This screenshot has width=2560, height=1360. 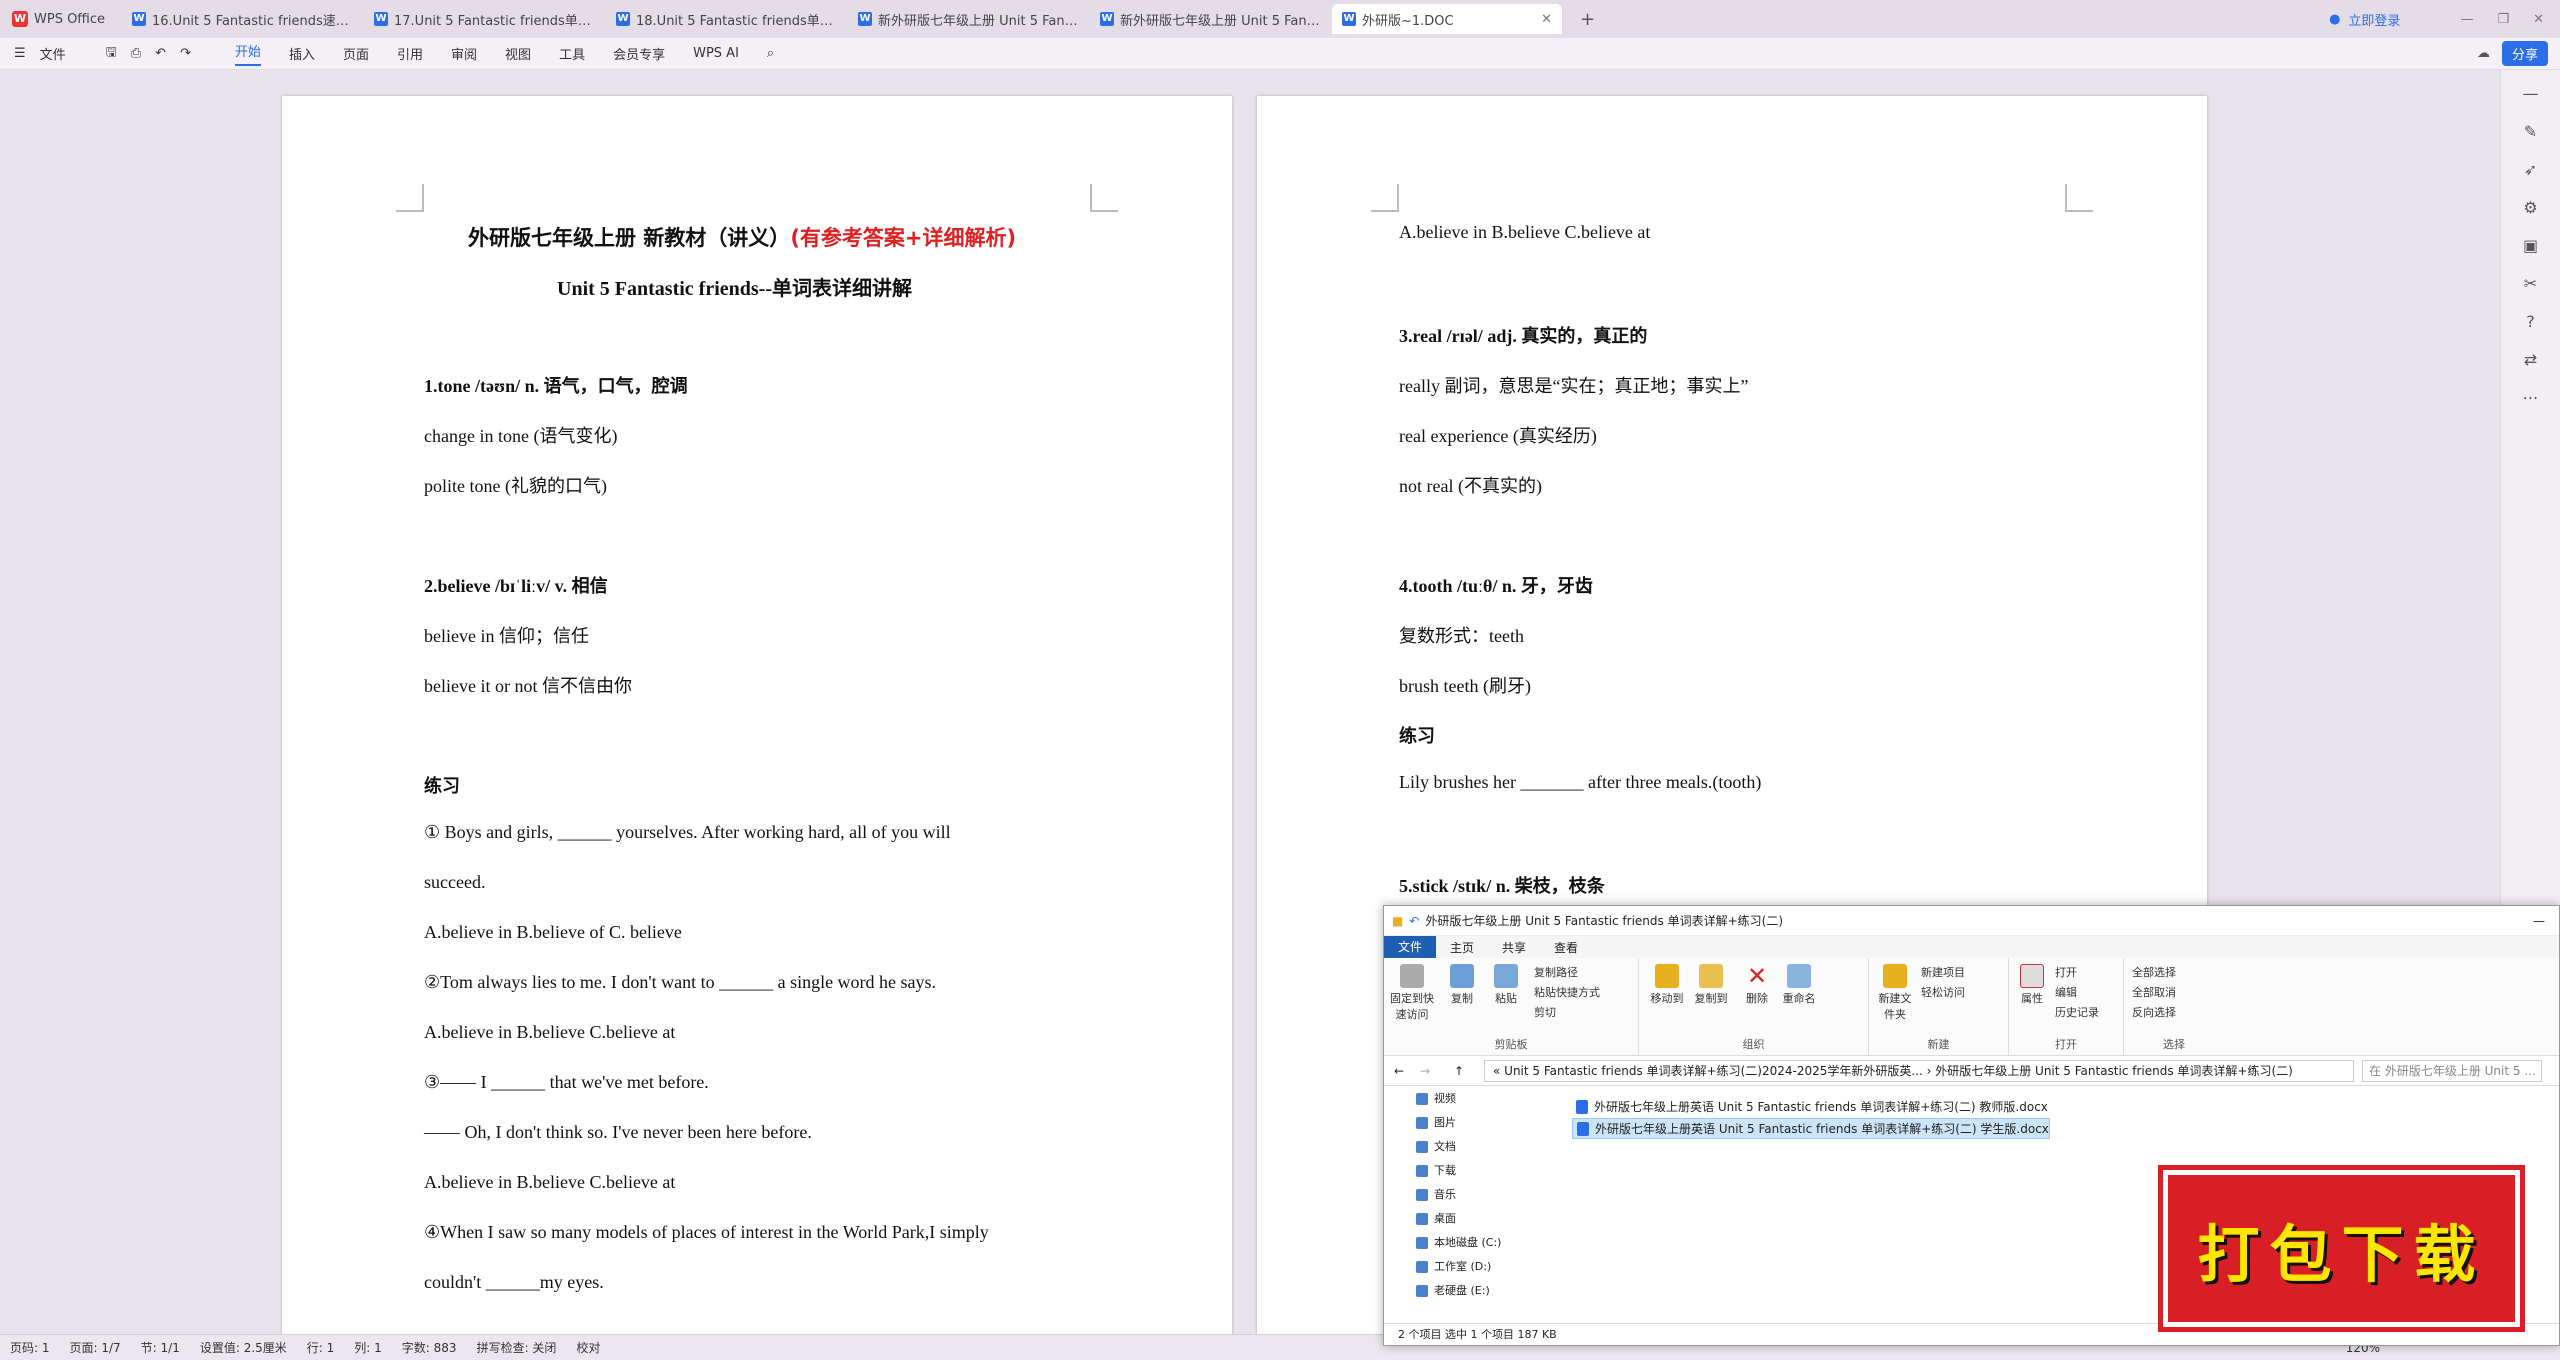 I want to click on nav-item: 本地磁盘 (C:), so click(x=1471, y=1243).